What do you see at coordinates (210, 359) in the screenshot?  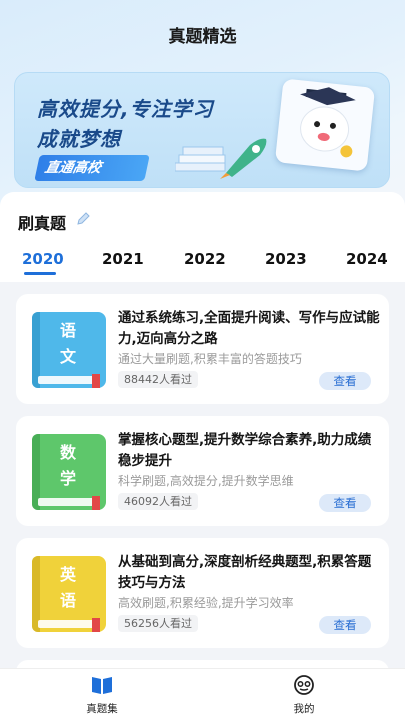 I see `card-subtitle: 通过大量刷题,积累丰富的答题技巧` at bounding box center [210, 359].